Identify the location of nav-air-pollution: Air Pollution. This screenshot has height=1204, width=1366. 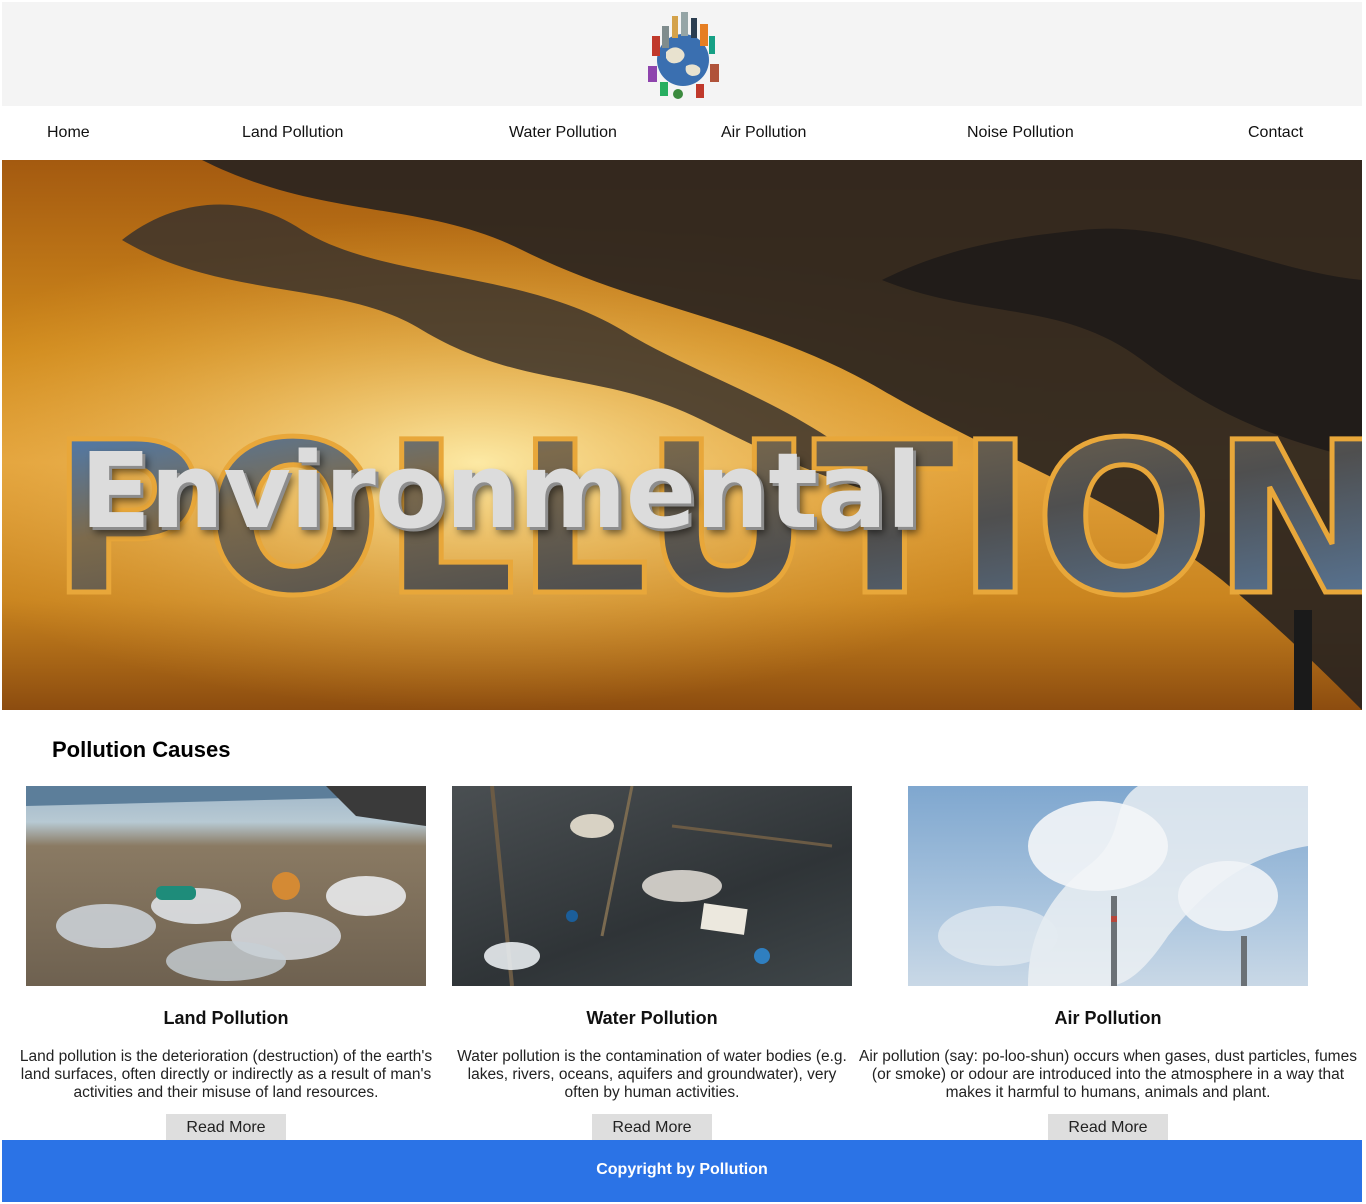
(763, 133).